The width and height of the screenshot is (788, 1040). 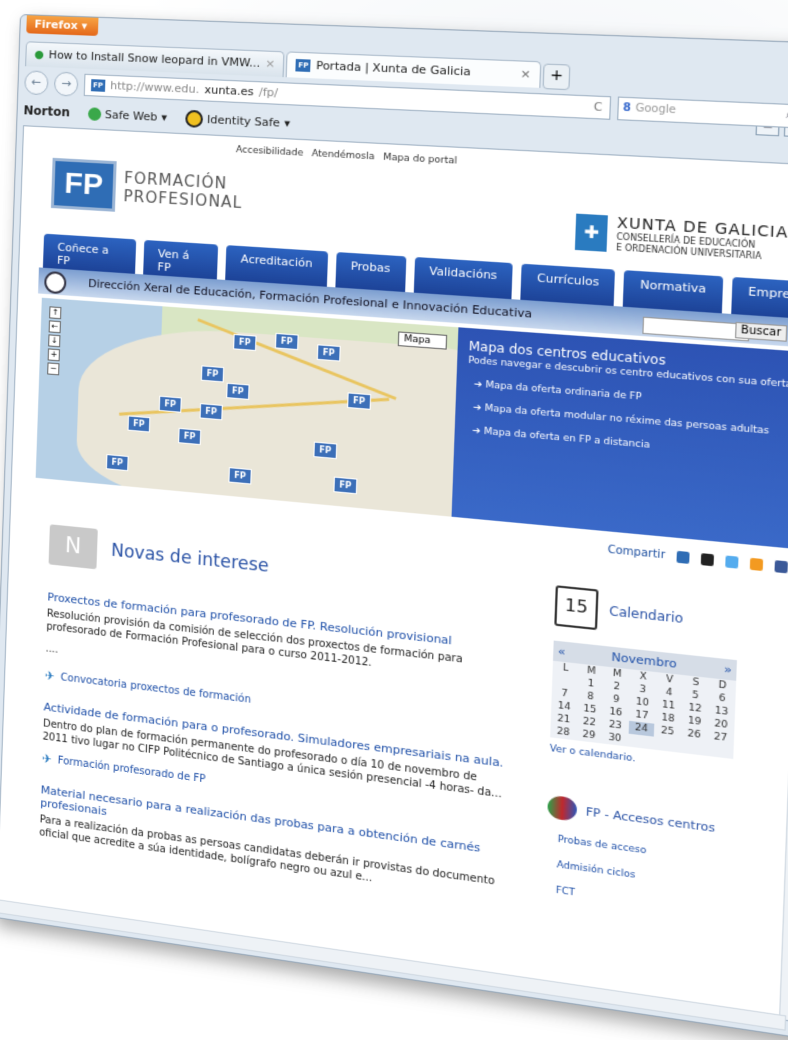 I want to click on zoom-out-icon: −, so click(x=53, y=368).